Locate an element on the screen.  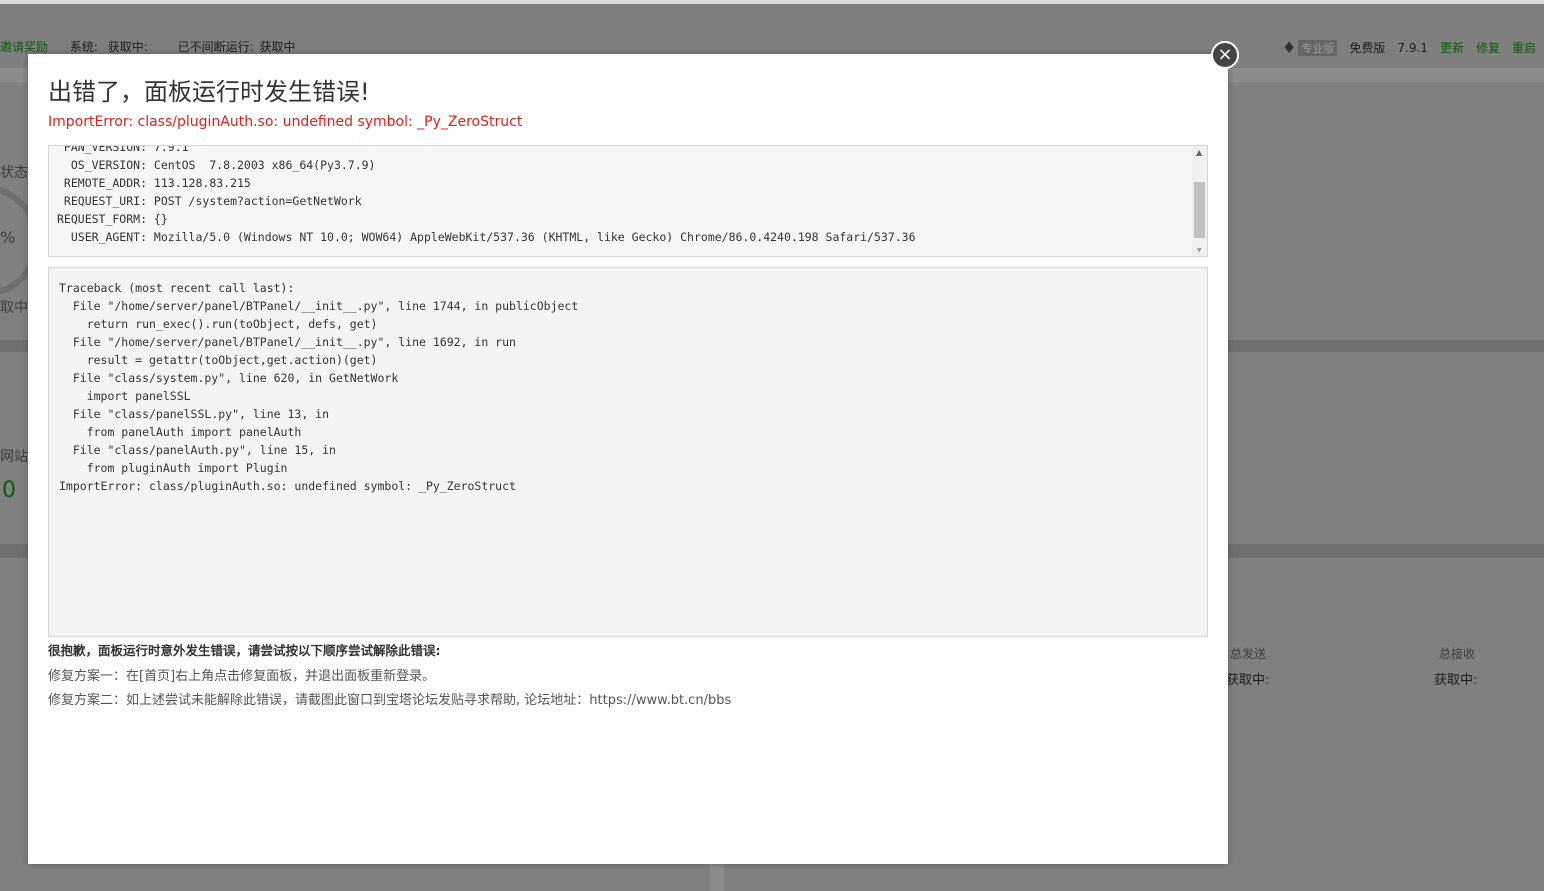
invite-reward-link: 邀请奖励 is located at coordinates (24, 47).